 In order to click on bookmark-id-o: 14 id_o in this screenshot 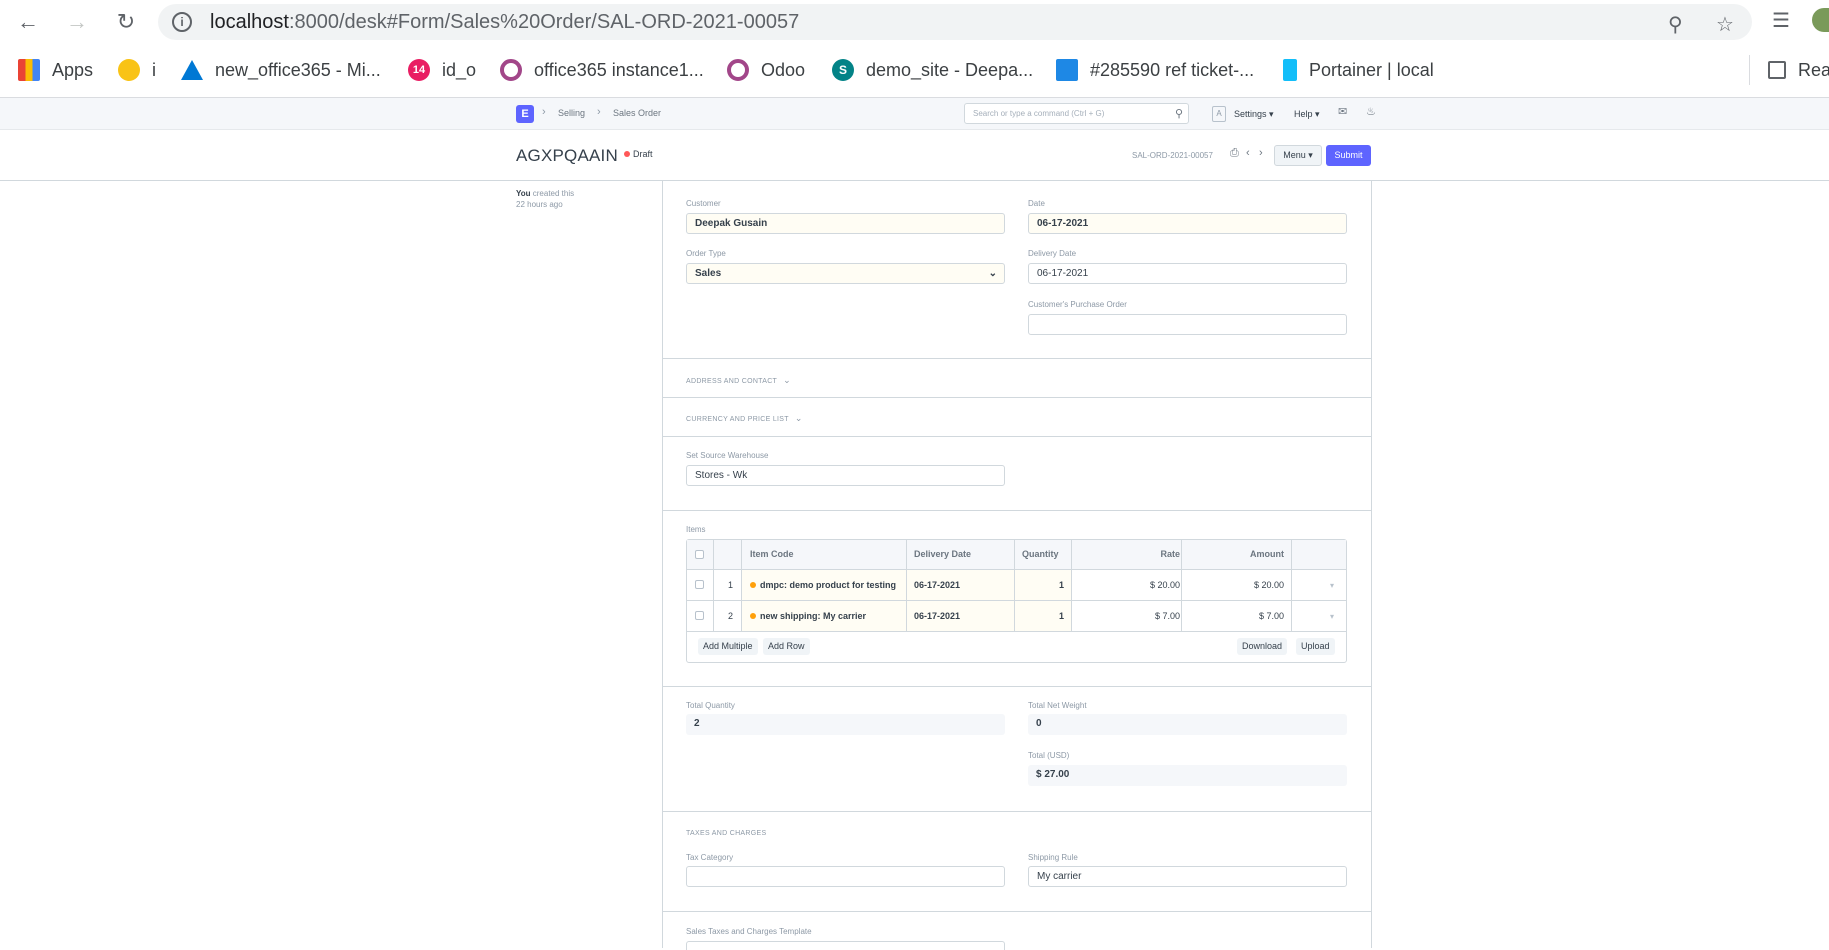, I will do `click(442, 70)`.